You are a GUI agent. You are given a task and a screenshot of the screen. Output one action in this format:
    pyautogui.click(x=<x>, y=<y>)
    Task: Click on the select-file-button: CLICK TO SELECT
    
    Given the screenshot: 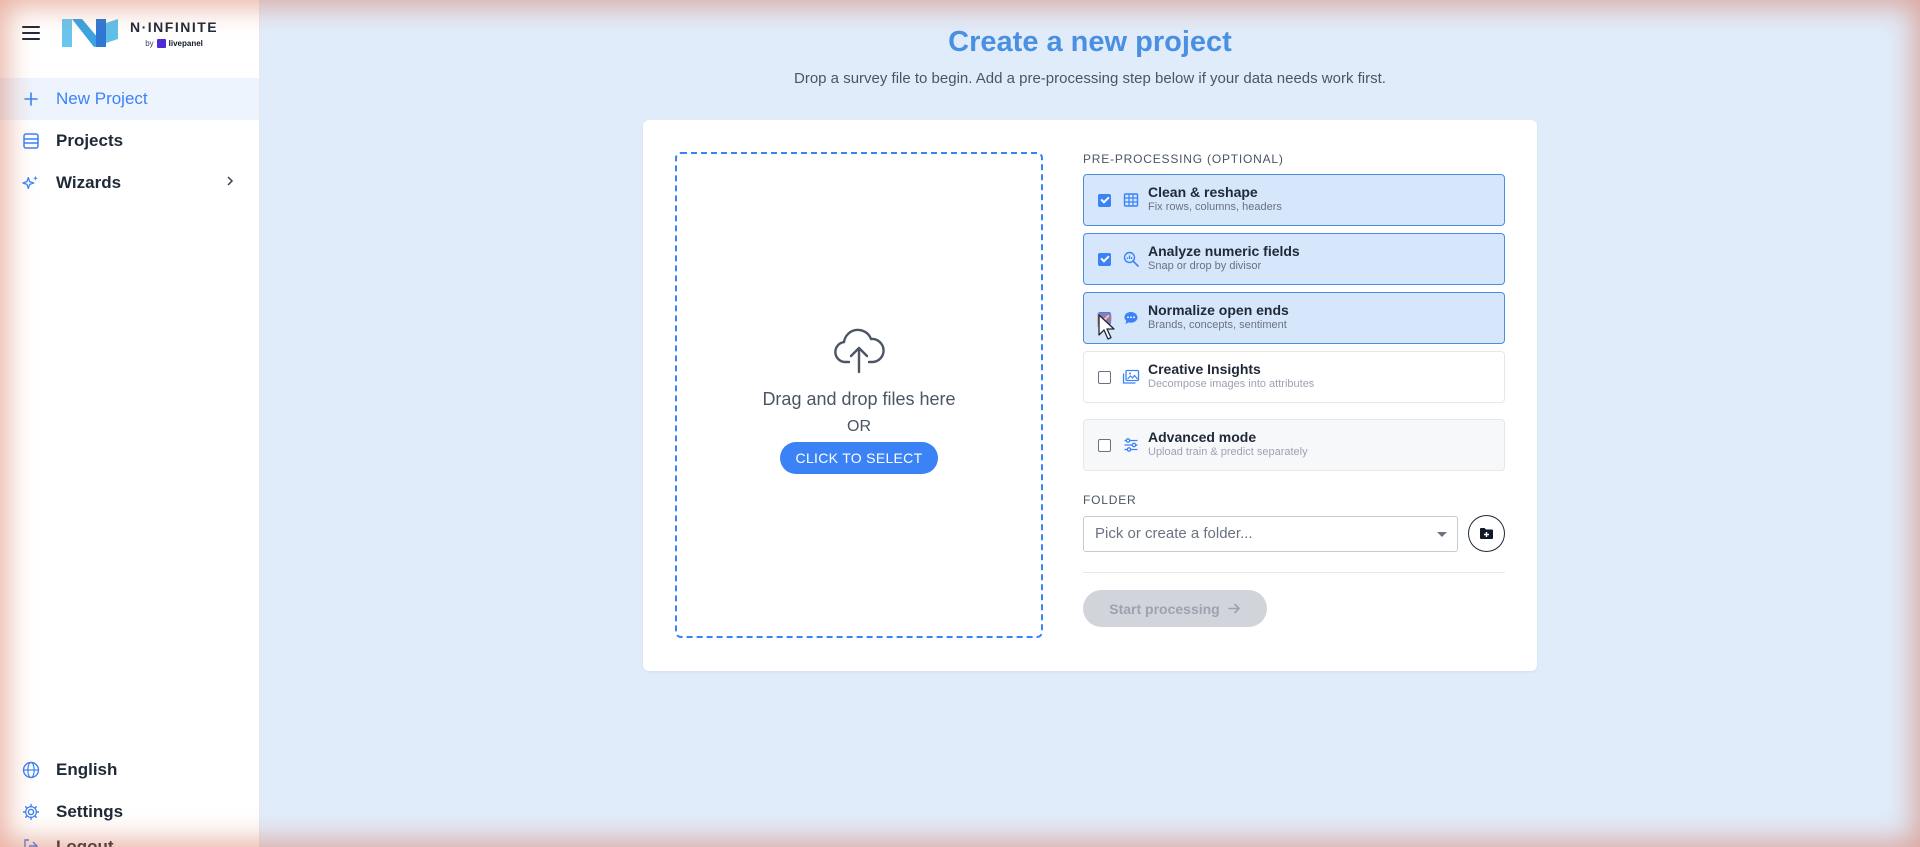 What is the action you would take?
    pyautogui.click(x=859, y=458)
    